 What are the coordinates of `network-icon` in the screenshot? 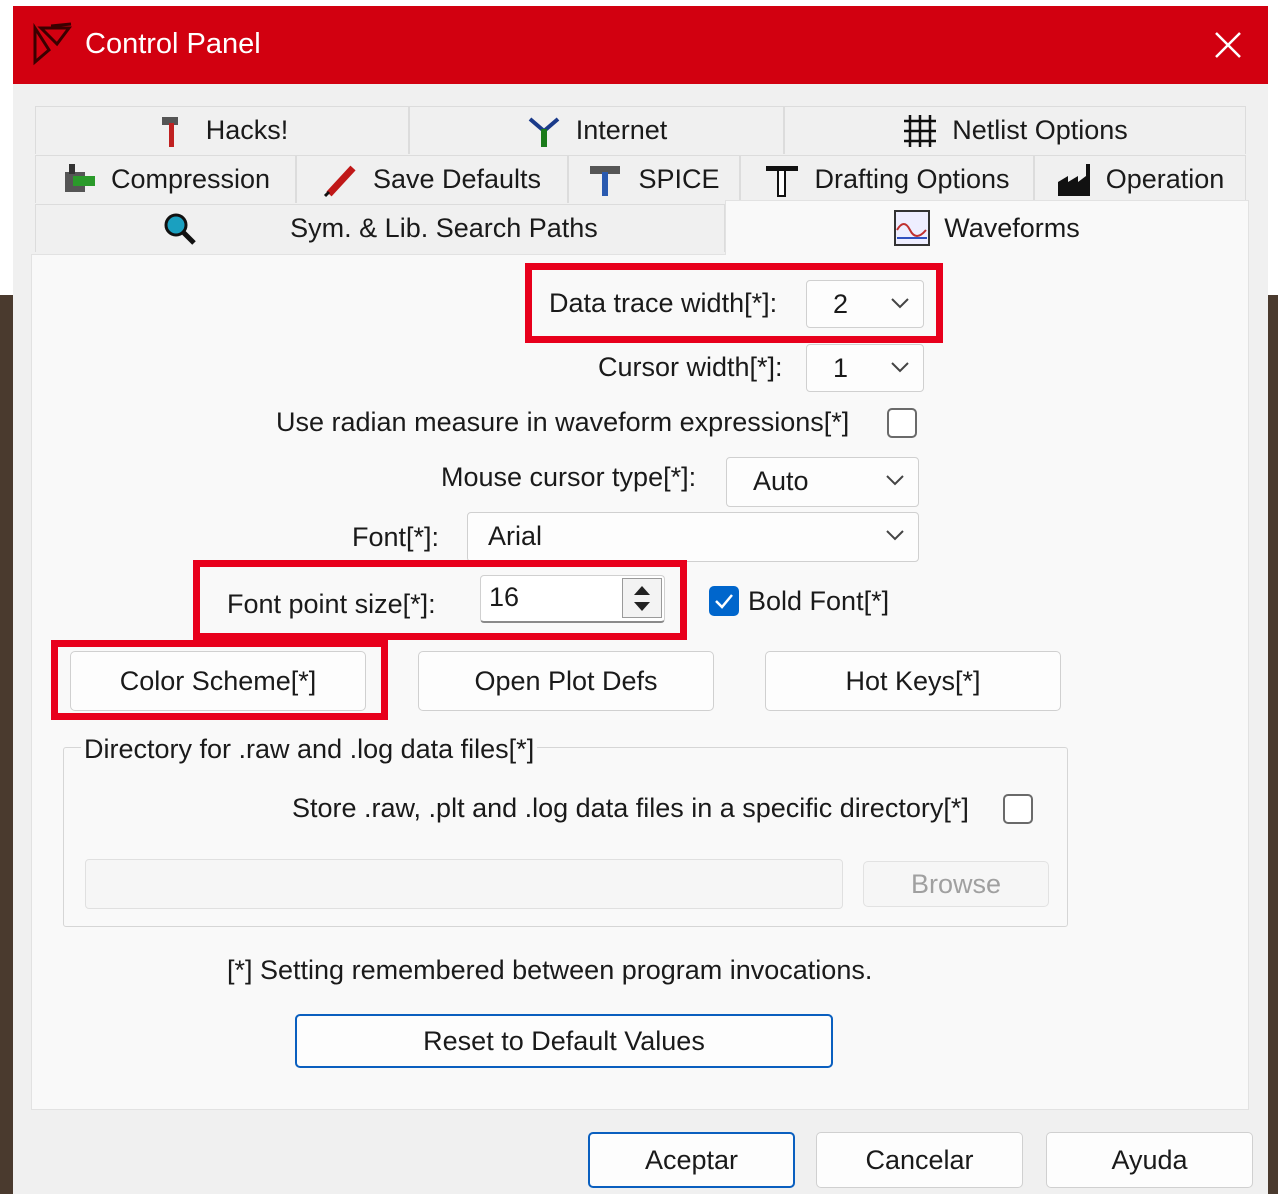 It's located at (544, 131).